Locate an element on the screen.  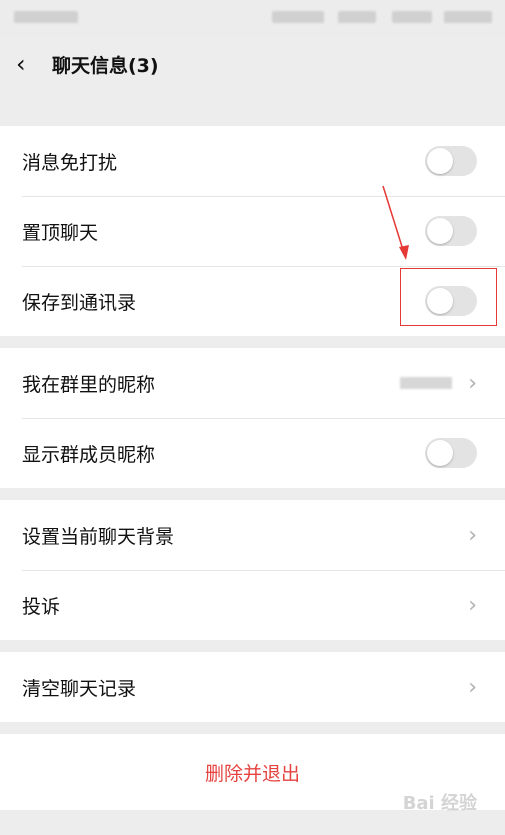
setting-label: 置顶聊天 is located at coordinates (60, 232).